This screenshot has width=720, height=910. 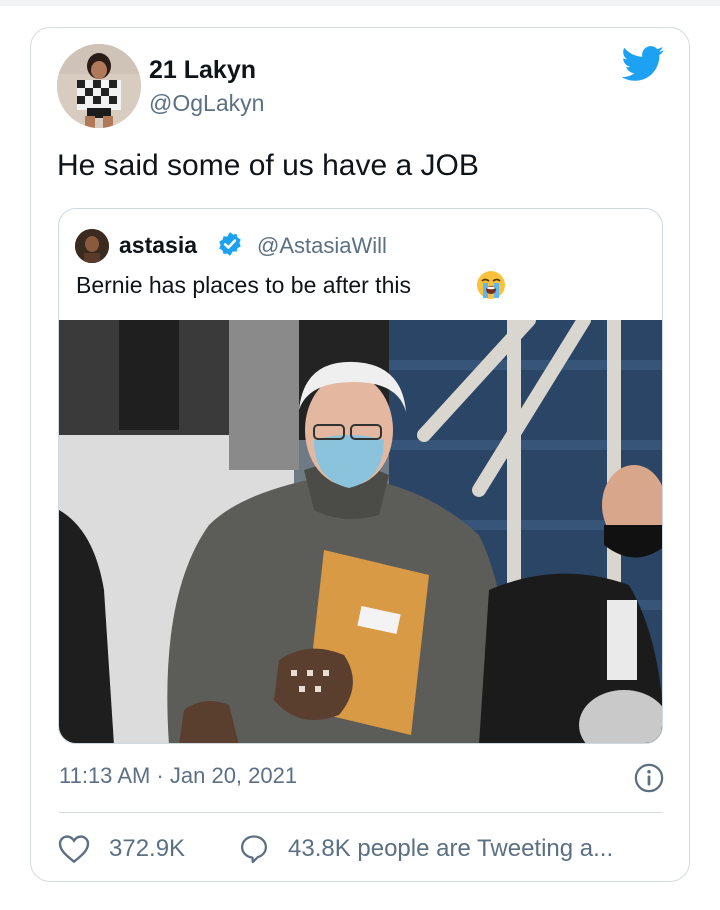 What do you see at coordinates (254, 849) in the screenshot?
I see `reply-bubble-icon` at bounding box center [254, 849].